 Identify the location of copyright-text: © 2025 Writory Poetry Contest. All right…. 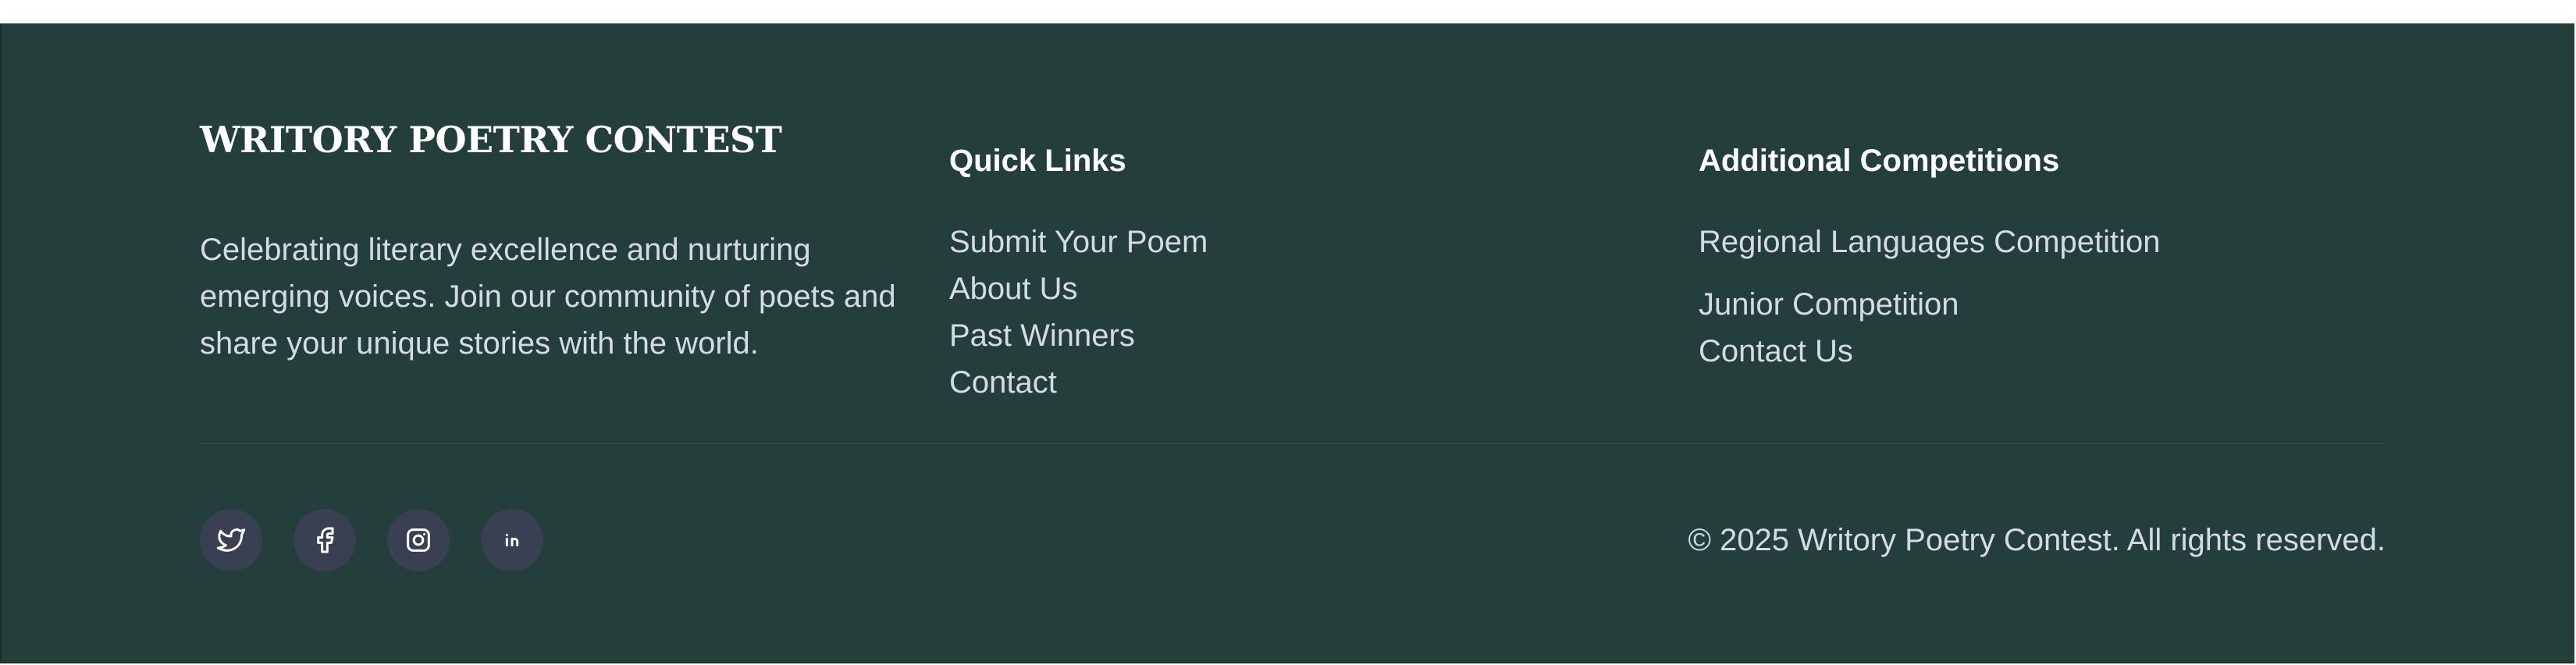
(2037, 540).